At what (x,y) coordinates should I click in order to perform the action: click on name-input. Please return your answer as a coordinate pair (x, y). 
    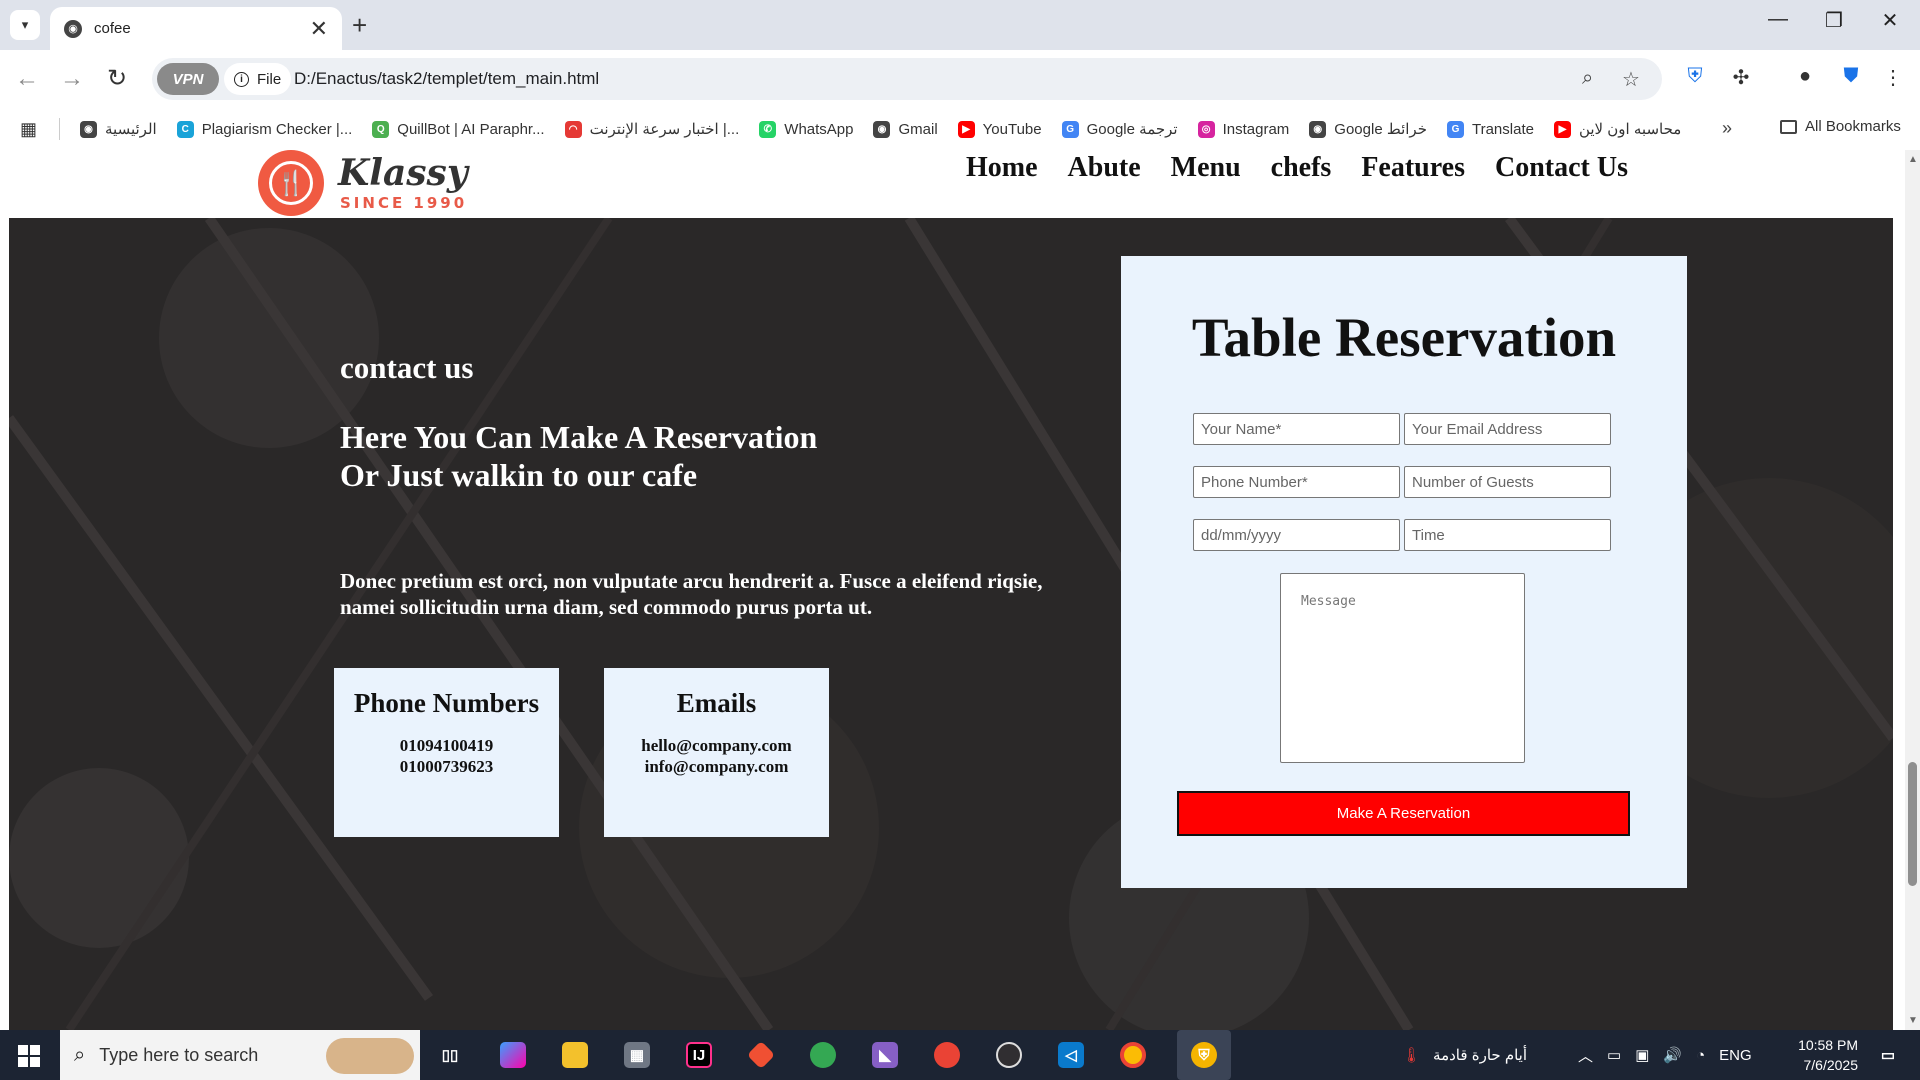
    Looking at the image, I should click on (1296, 429).